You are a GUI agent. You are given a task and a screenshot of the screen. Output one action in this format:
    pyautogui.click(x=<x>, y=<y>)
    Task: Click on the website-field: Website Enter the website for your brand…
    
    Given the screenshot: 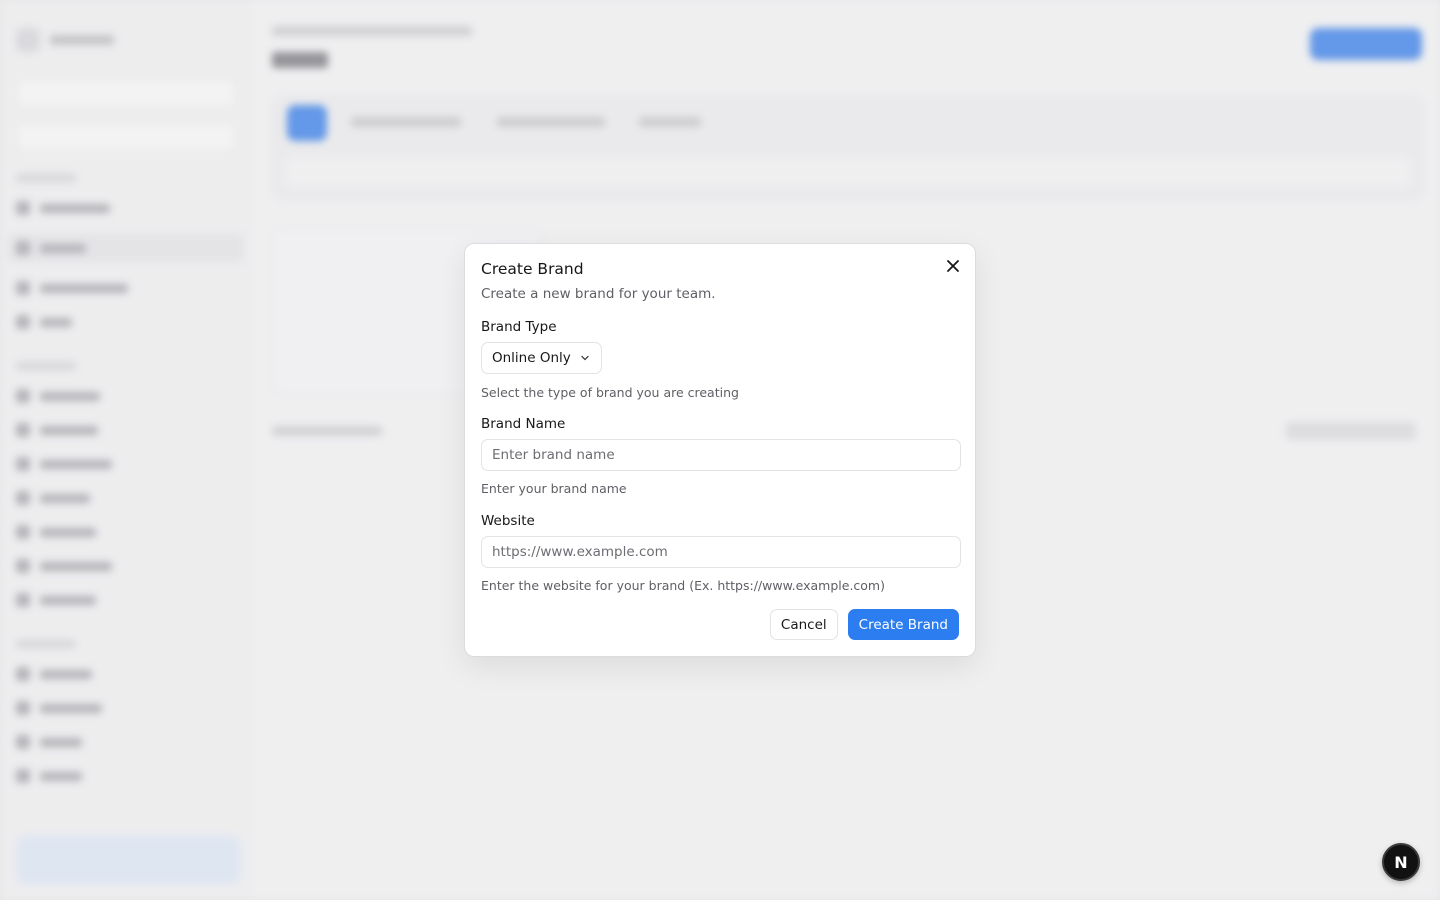 What is the action you would take?
    pyautogui.click(x=721, y=553)
    